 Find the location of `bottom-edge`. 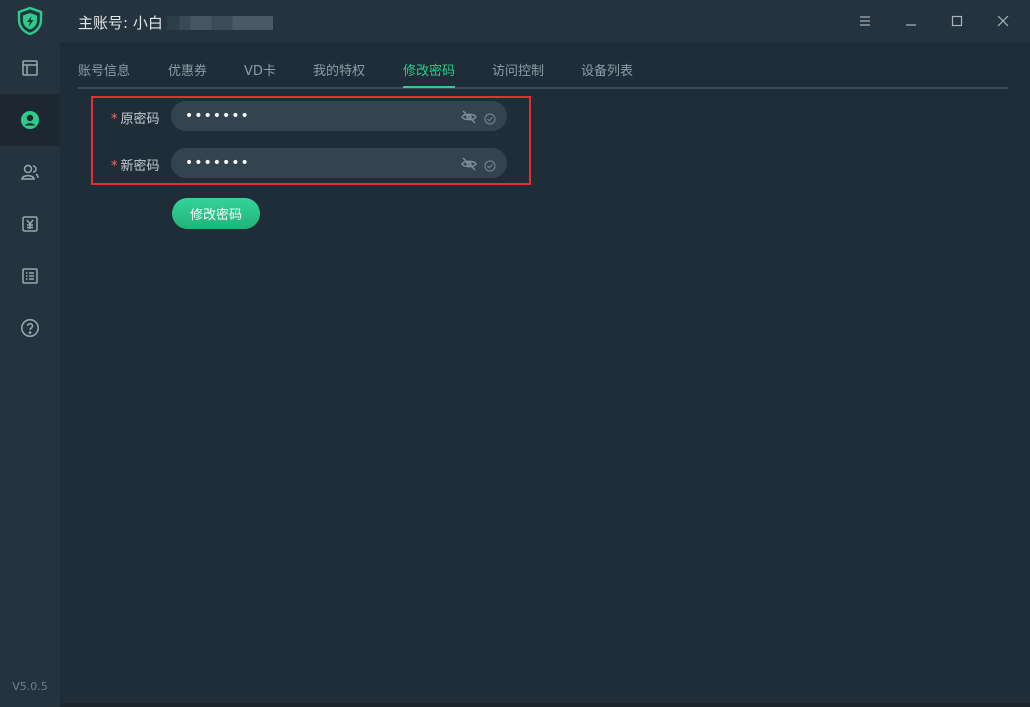

bottom-edge is located at coordinates (545, 705).